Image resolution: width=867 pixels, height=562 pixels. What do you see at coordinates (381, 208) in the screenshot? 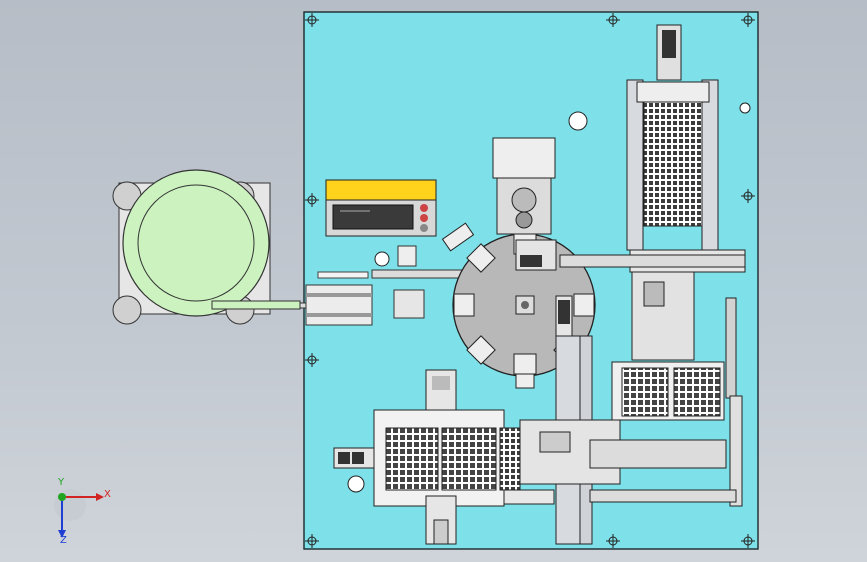
I see `controller-box` at bounding box center [381, 208].